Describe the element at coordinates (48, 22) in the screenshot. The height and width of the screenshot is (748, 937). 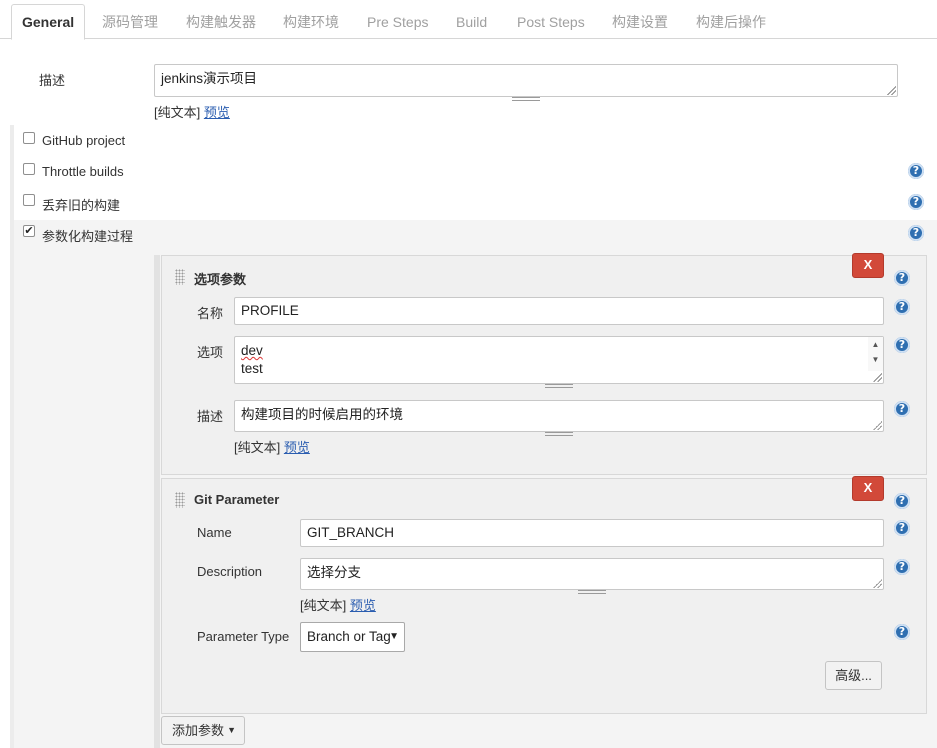
I see `tab-general: General` at that location.